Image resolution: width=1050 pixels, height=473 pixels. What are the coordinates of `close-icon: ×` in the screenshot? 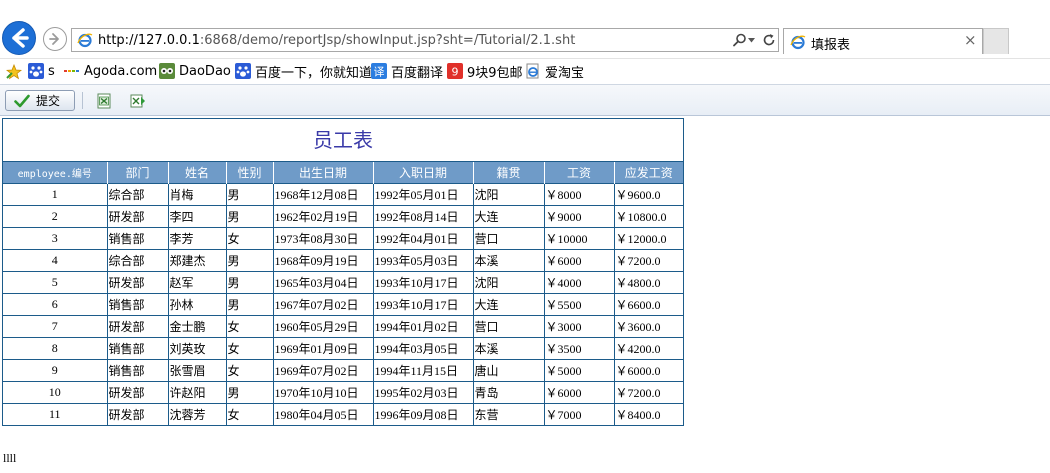 It's located at (970, 40).